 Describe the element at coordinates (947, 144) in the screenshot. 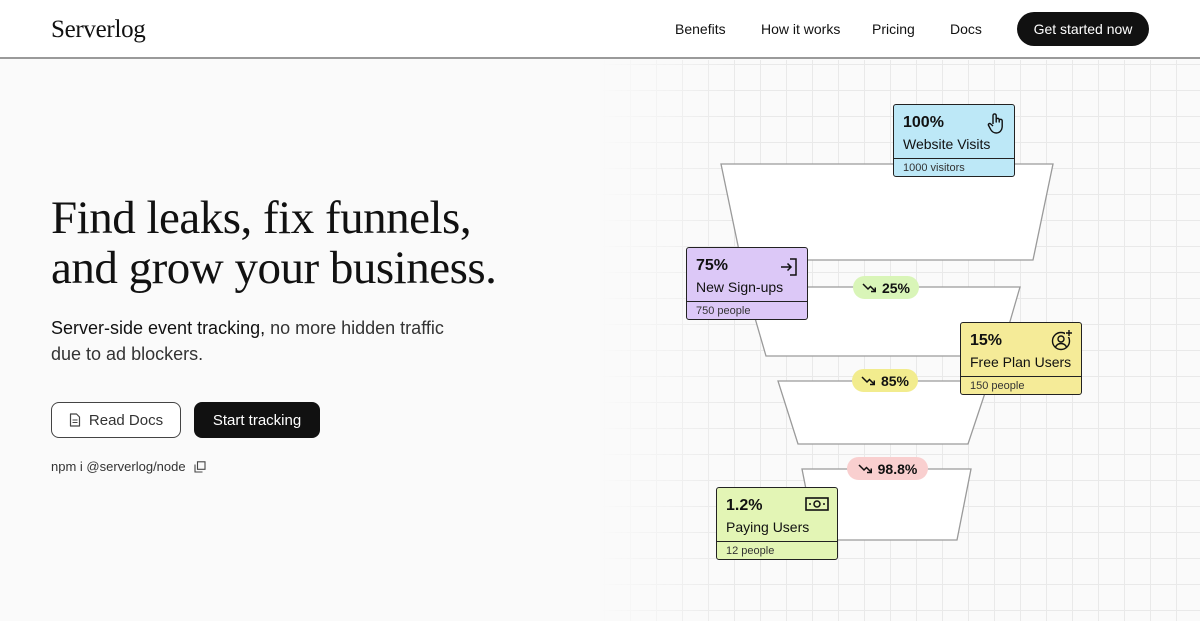

I see `card-title: Website Visits` at that location.